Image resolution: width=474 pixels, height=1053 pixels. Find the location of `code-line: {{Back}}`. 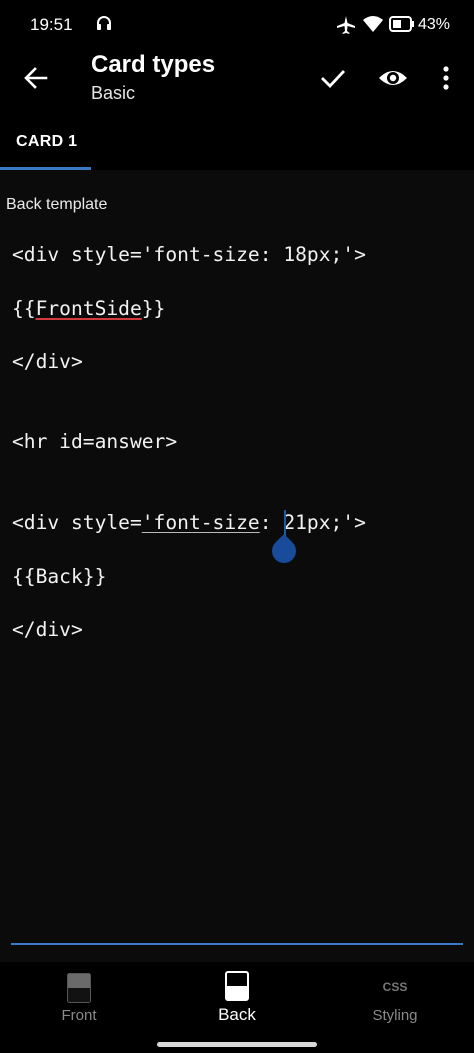

code-line: {{Back}} is located at coordinates (59, 576).